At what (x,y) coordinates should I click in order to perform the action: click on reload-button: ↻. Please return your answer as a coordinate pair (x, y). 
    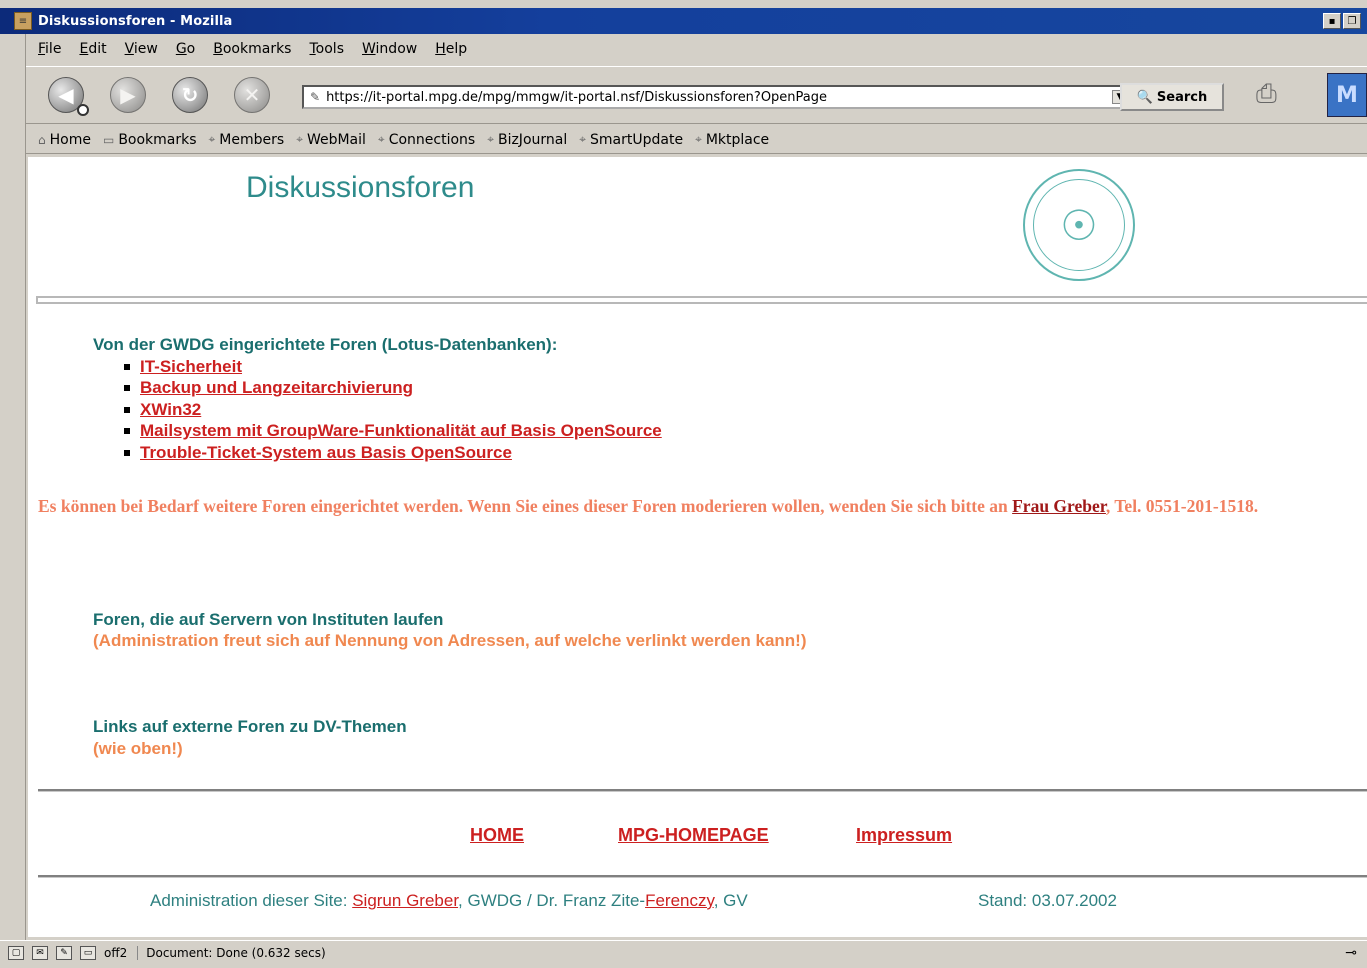
    Looking at the image, I should click on (190, 95).